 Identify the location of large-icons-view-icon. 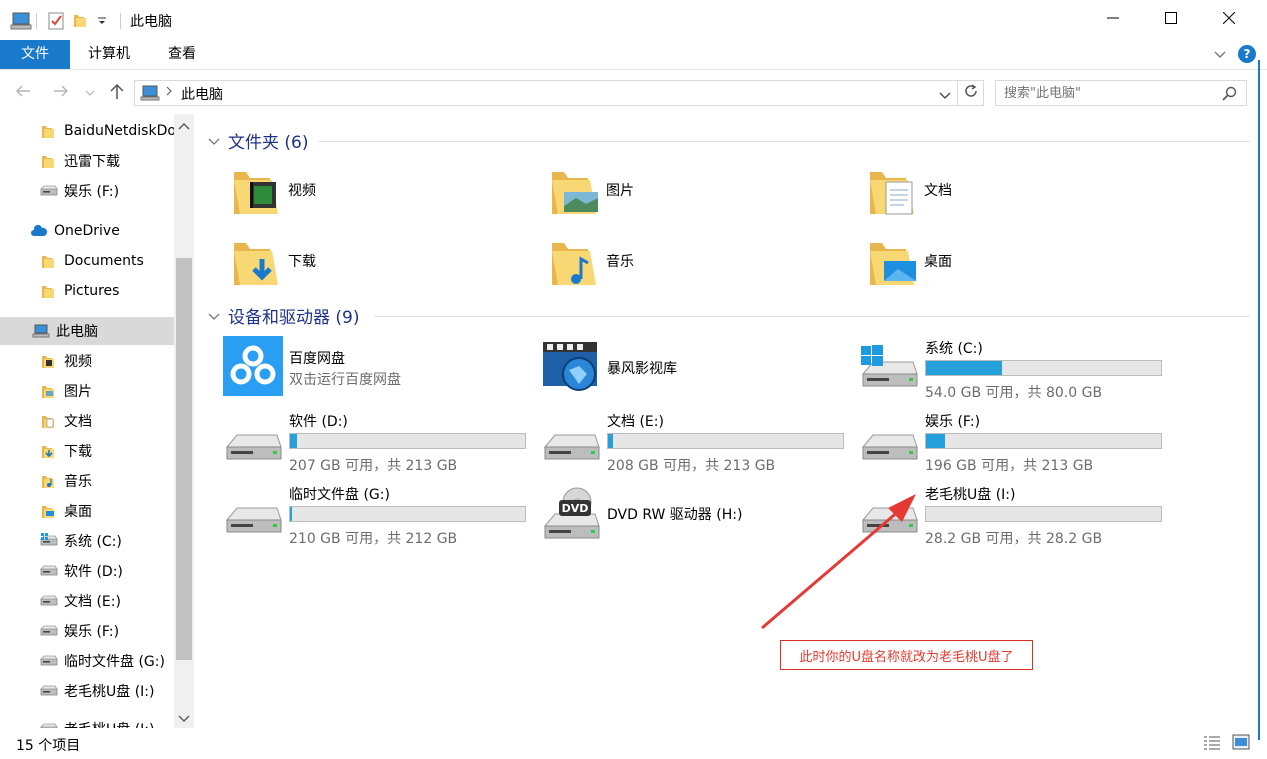
(1241, 744).